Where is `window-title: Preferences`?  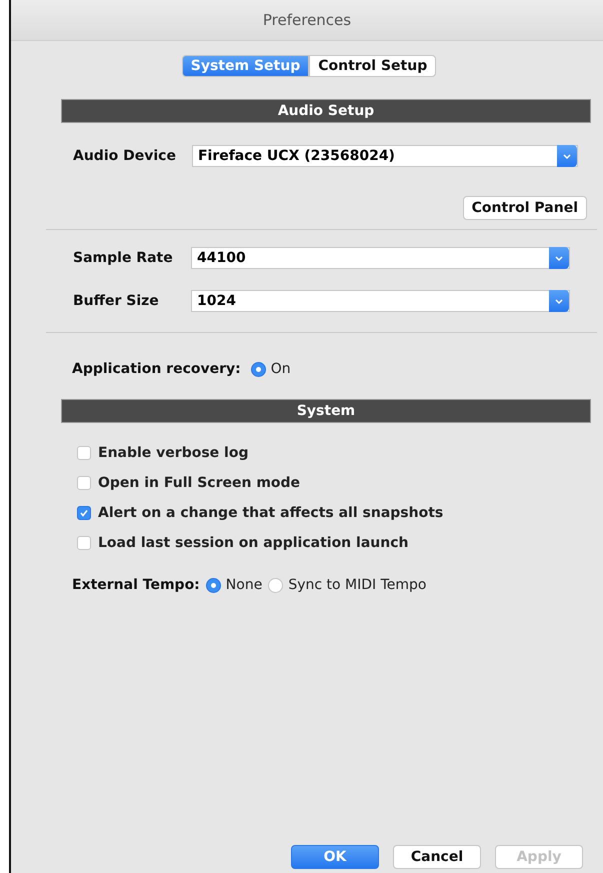
window-title: Preferences is located at coordinates (307, 20).